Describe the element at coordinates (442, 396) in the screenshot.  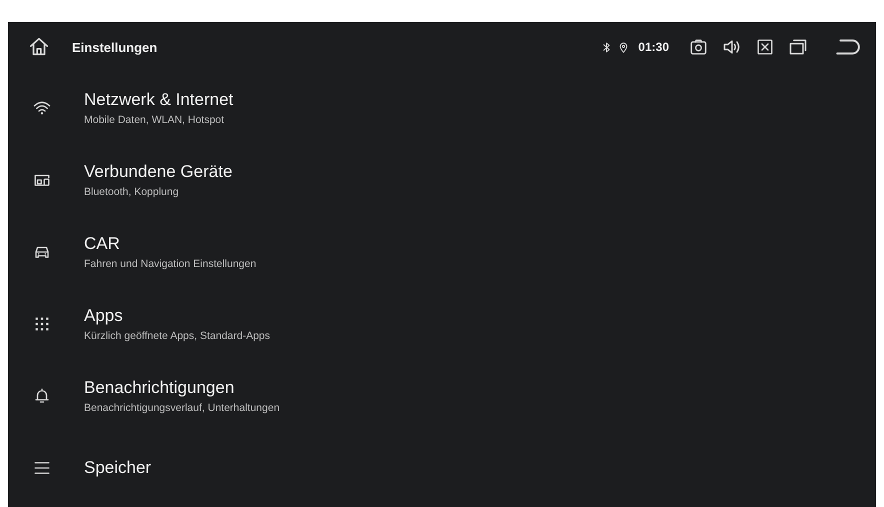
I see `settings-item: Benachrichtigungen Benachrichtigungsverlauf, Unterhaltungen` at that location.